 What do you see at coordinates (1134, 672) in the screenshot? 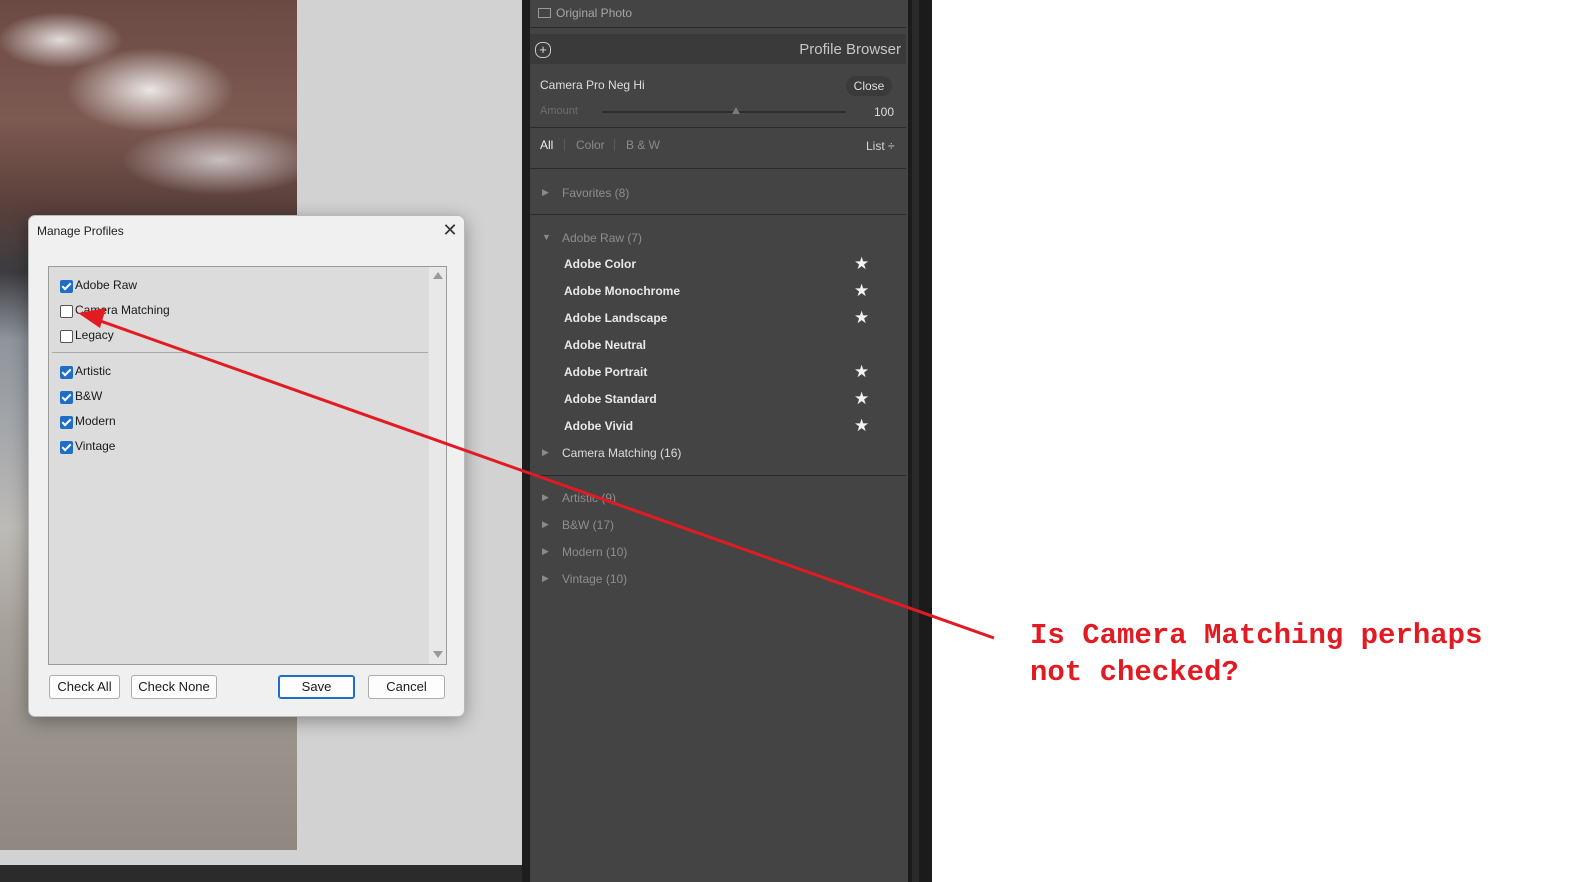
I see `annotation-line-2: not checked?` at bounding box center [1134, 672].